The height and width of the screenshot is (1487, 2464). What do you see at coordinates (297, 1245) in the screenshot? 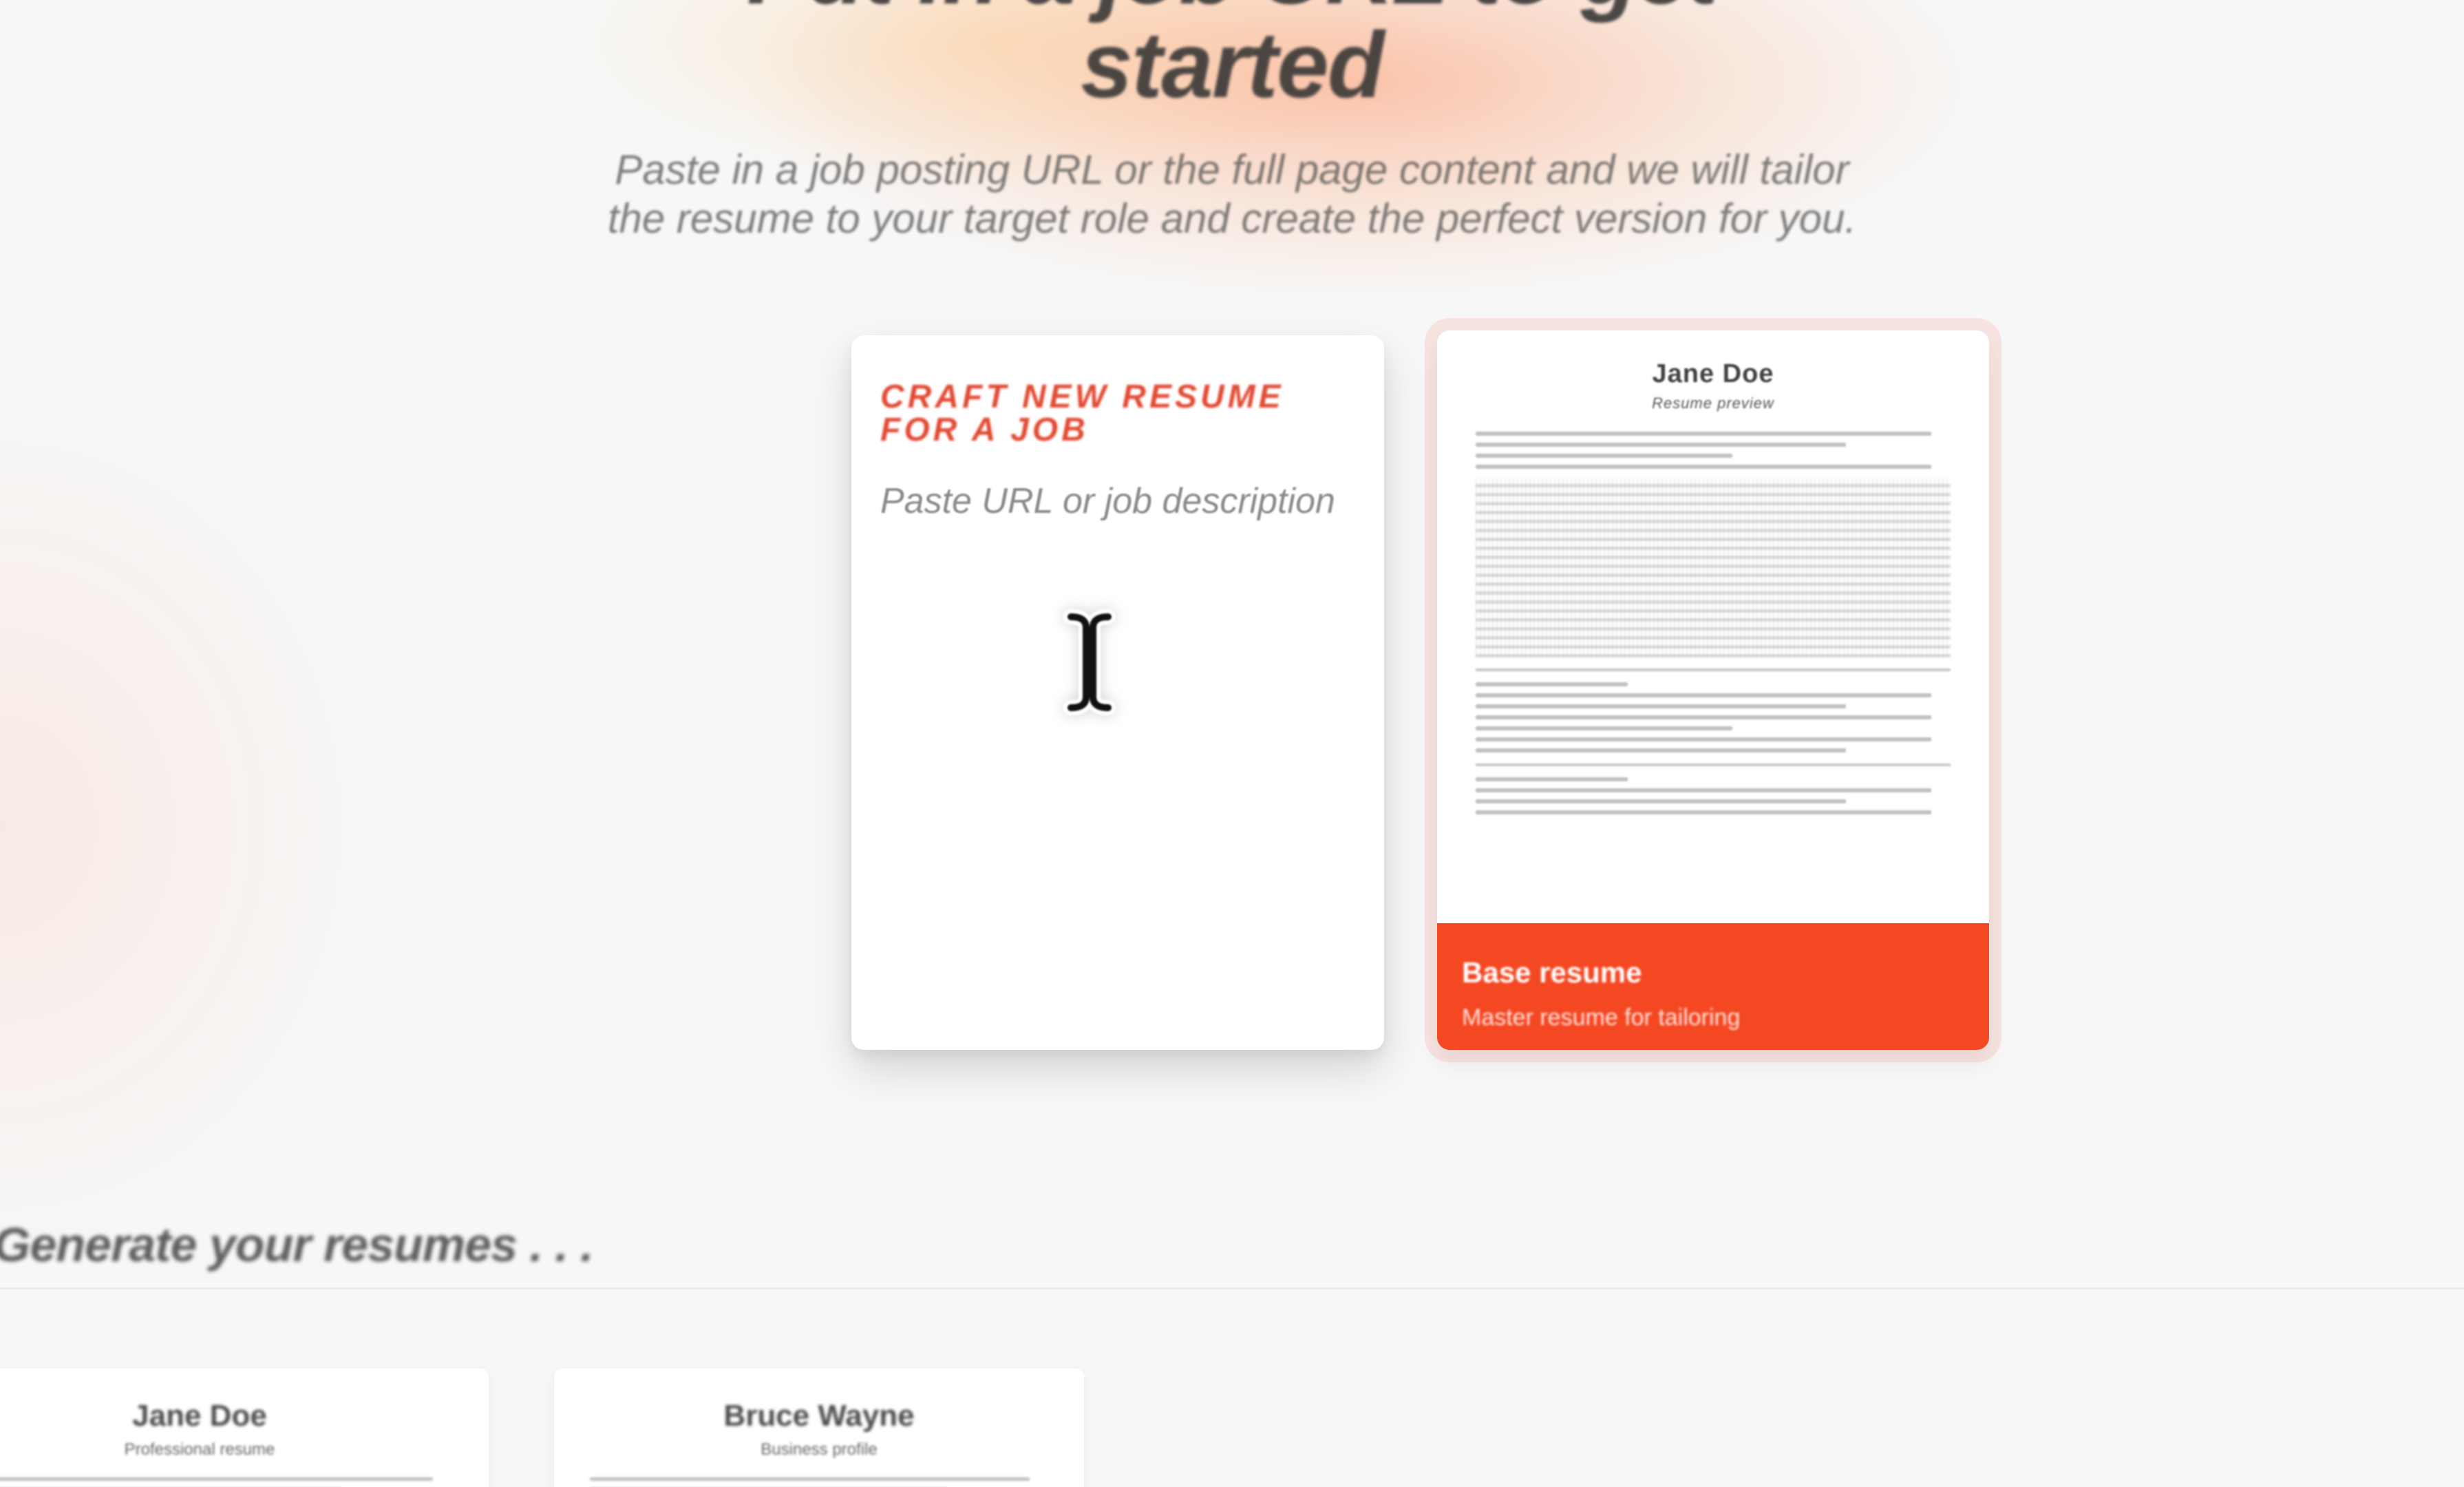
I see `recent-resumes-heading: Generate your resumes . . .` at bounding box center [297, 1245].